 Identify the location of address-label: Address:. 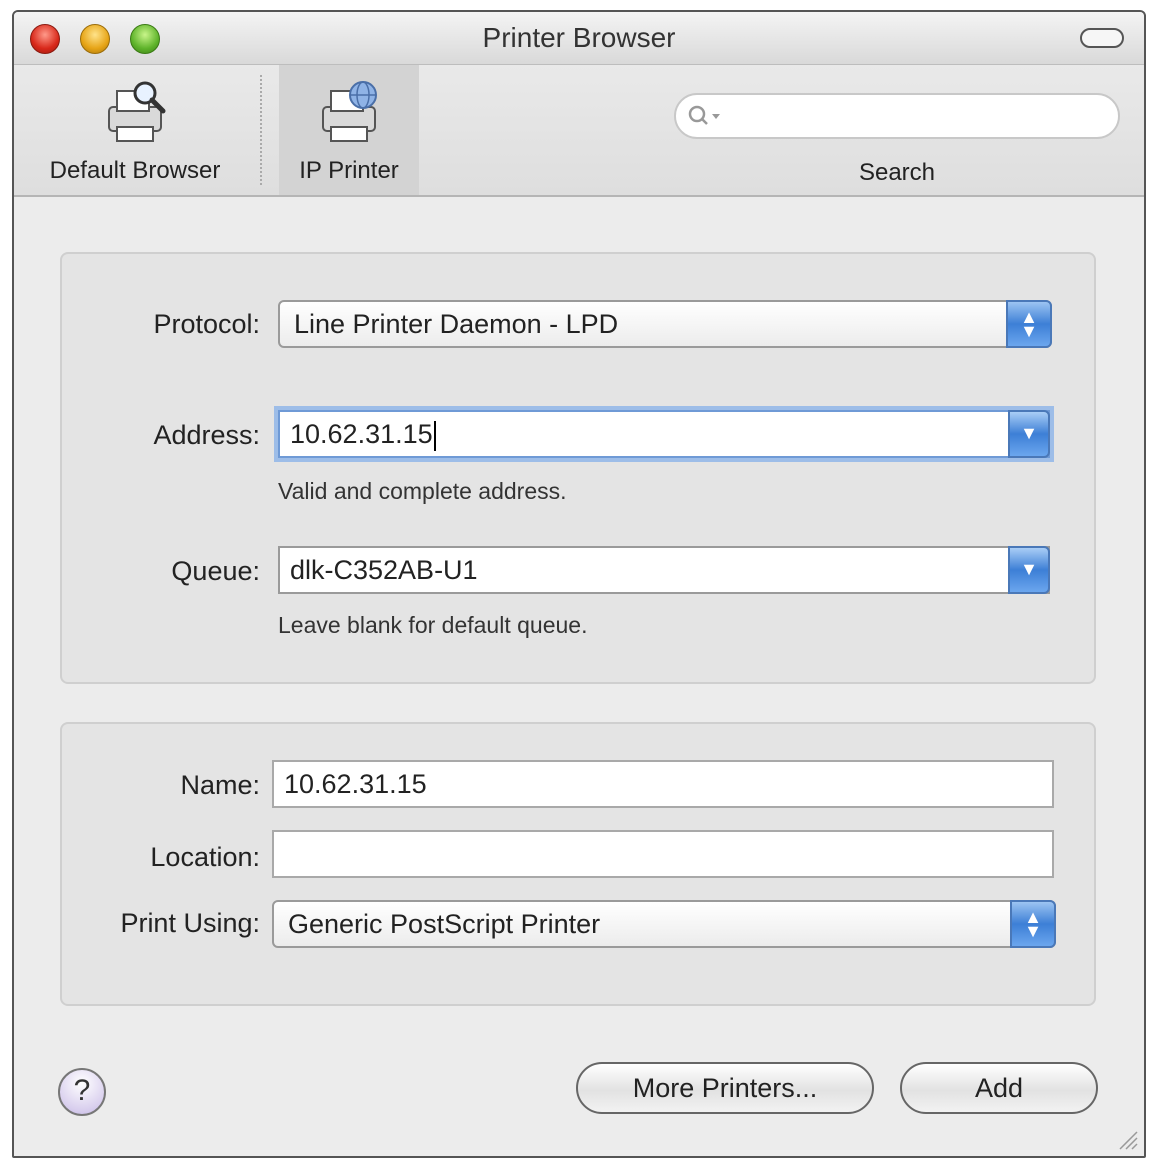
(206, 435).